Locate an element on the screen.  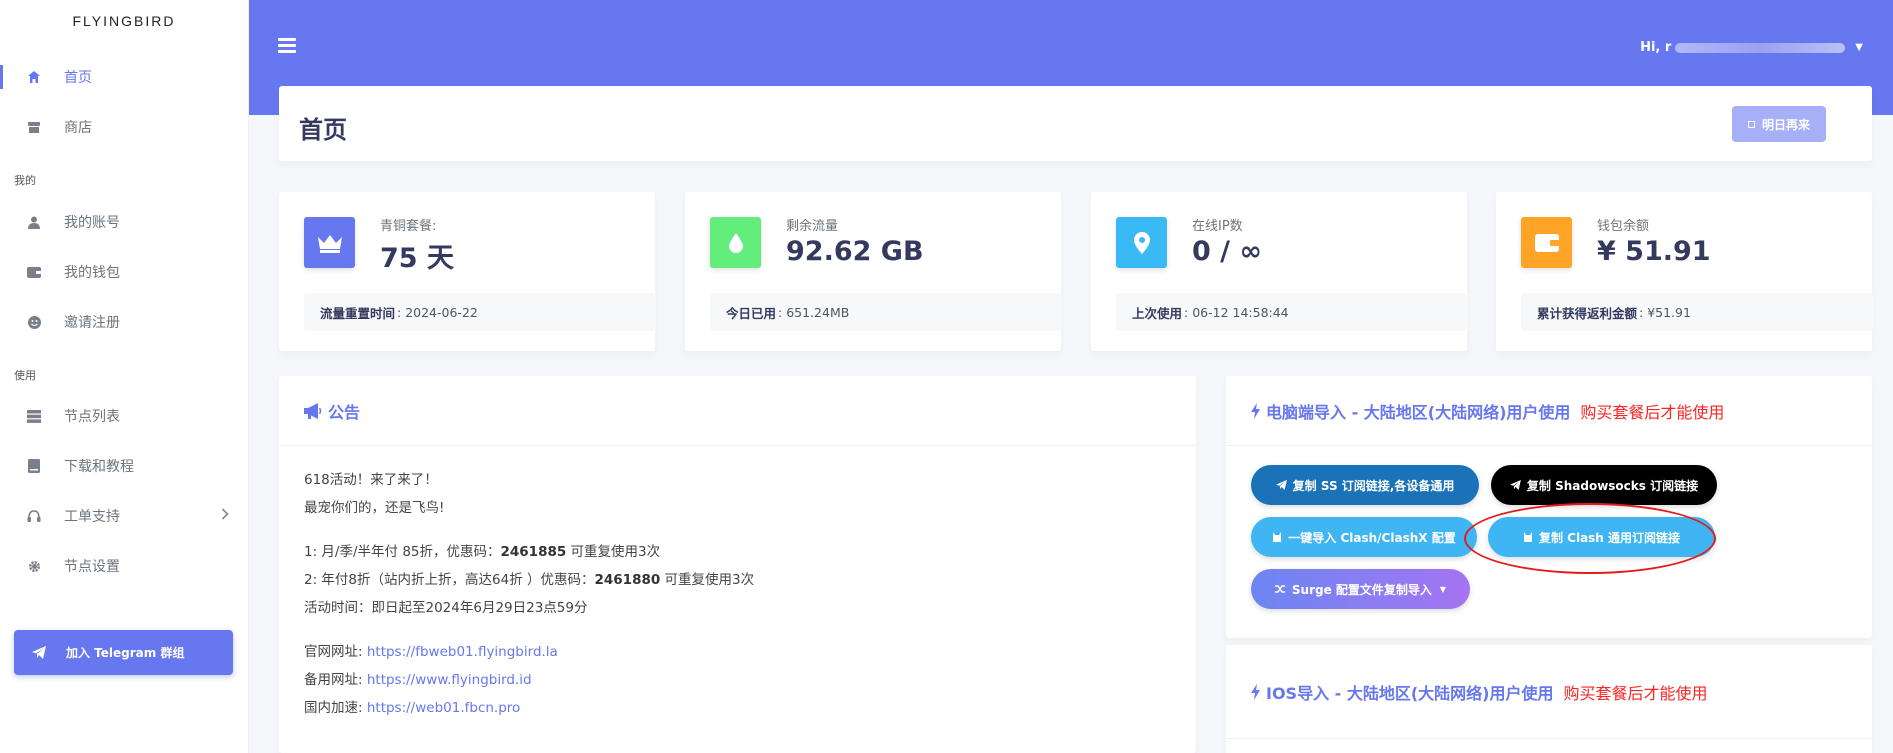
book-icon is located at coordinates (34, 466).